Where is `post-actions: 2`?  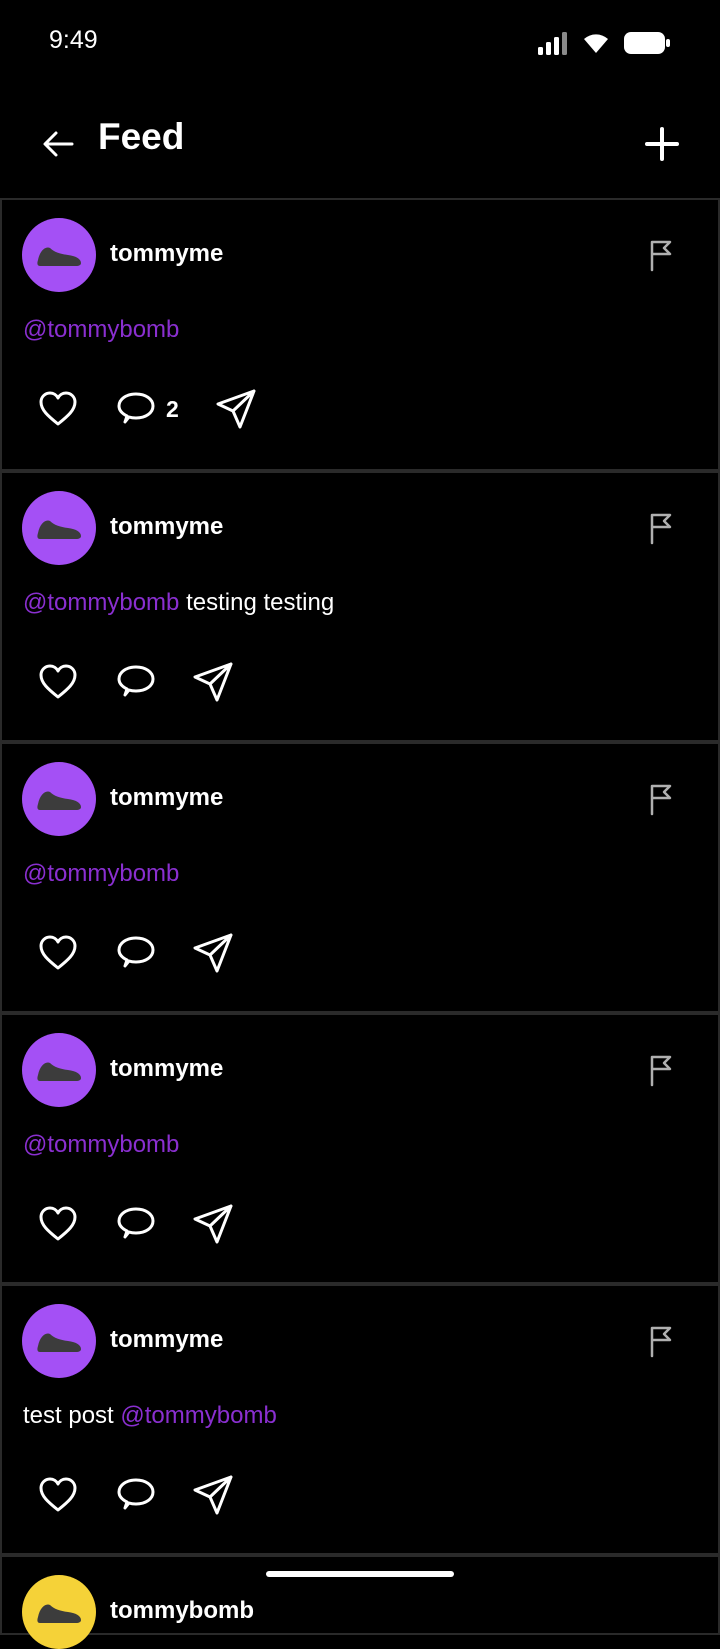 post-actions: 2 is located at coordinates (147, 409).